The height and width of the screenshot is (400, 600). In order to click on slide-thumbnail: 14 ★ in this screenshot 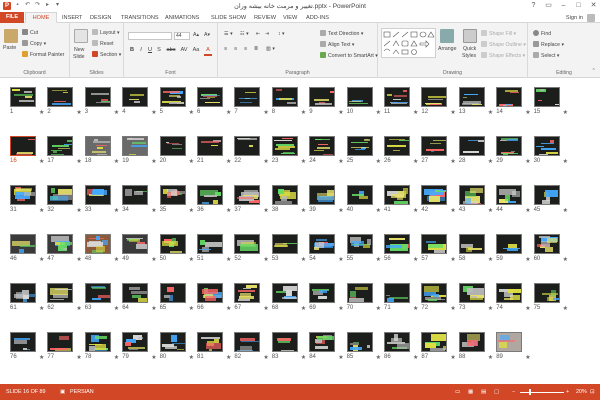, I will do `click(513, 101)`.